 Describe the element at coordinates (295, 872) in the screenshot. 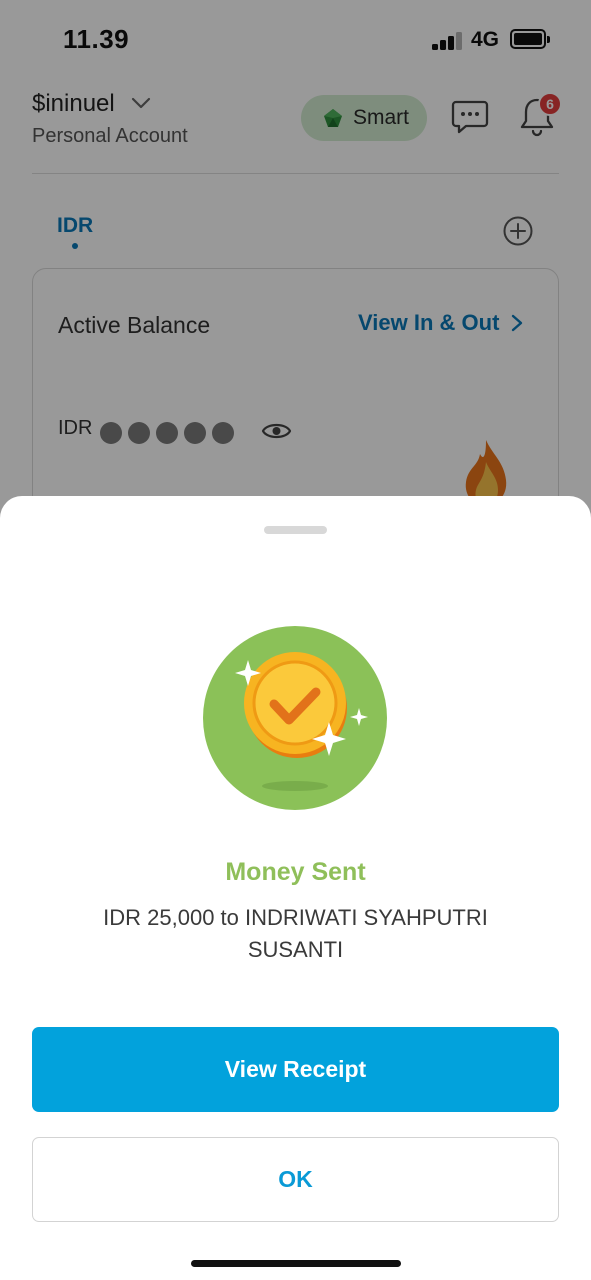

I see `money-sent-title: Money Sent` at that location.